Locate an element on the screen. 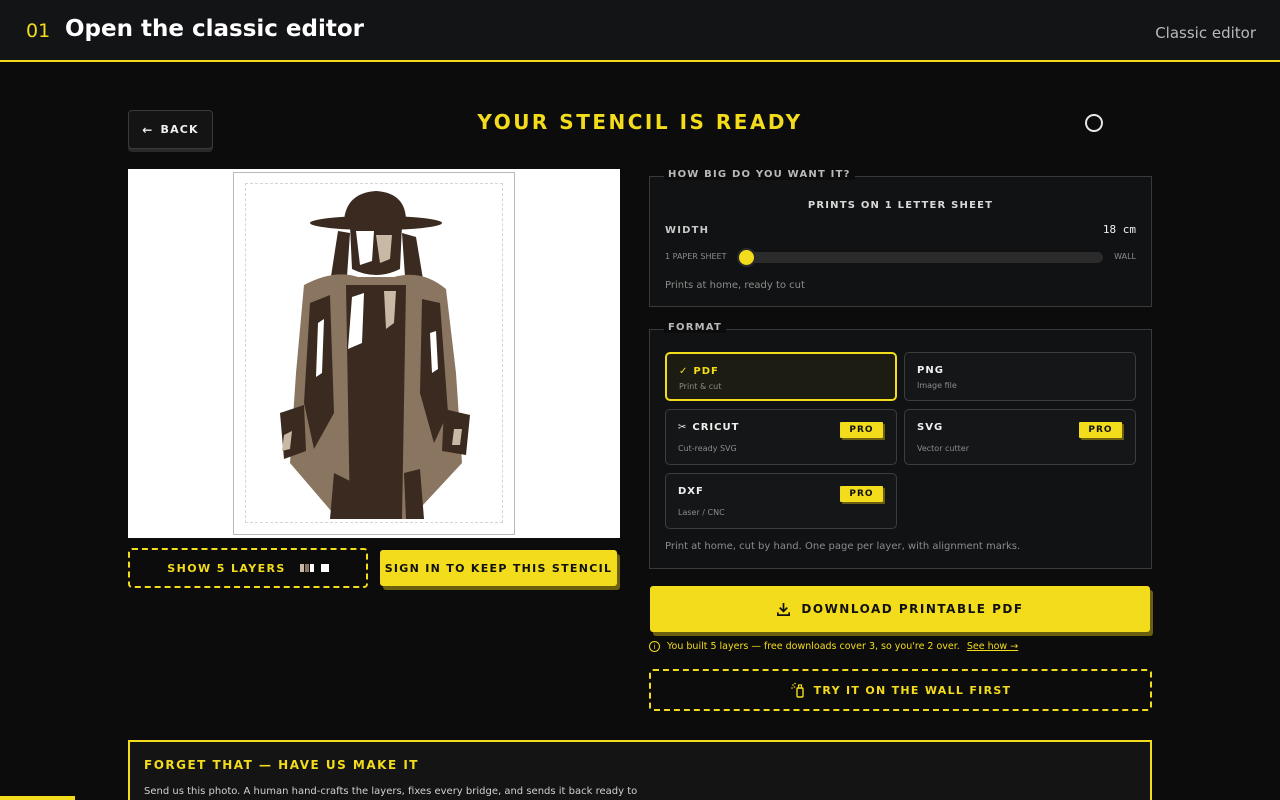  size-note: Prints at home, ready to cut is located at coordinates (735, 285).